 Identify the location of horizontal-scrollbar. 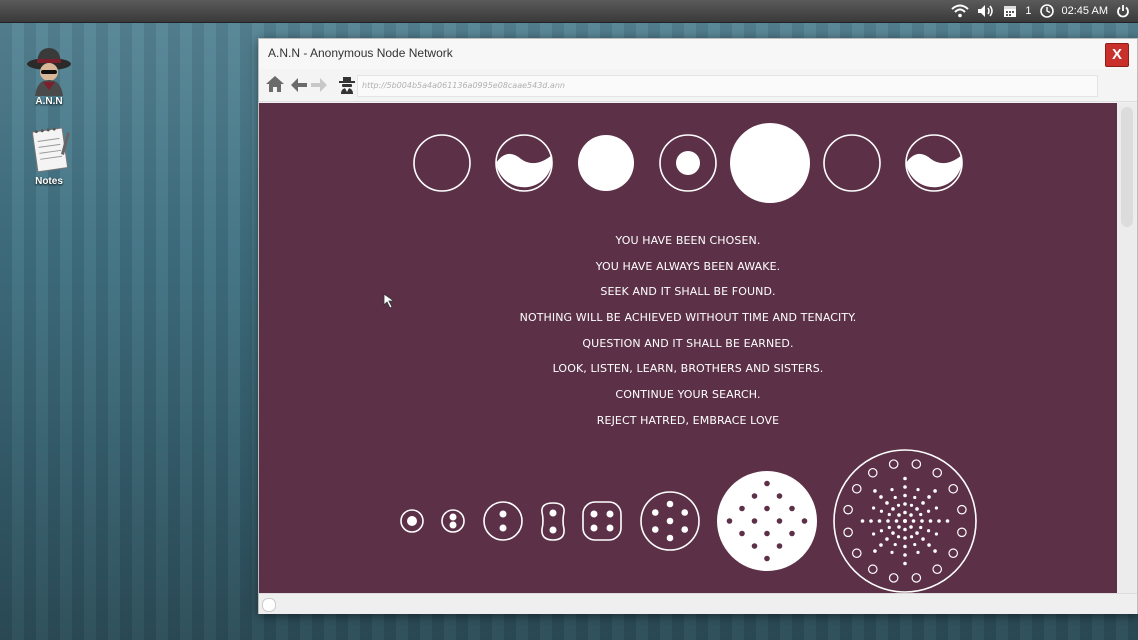
(698, 603).